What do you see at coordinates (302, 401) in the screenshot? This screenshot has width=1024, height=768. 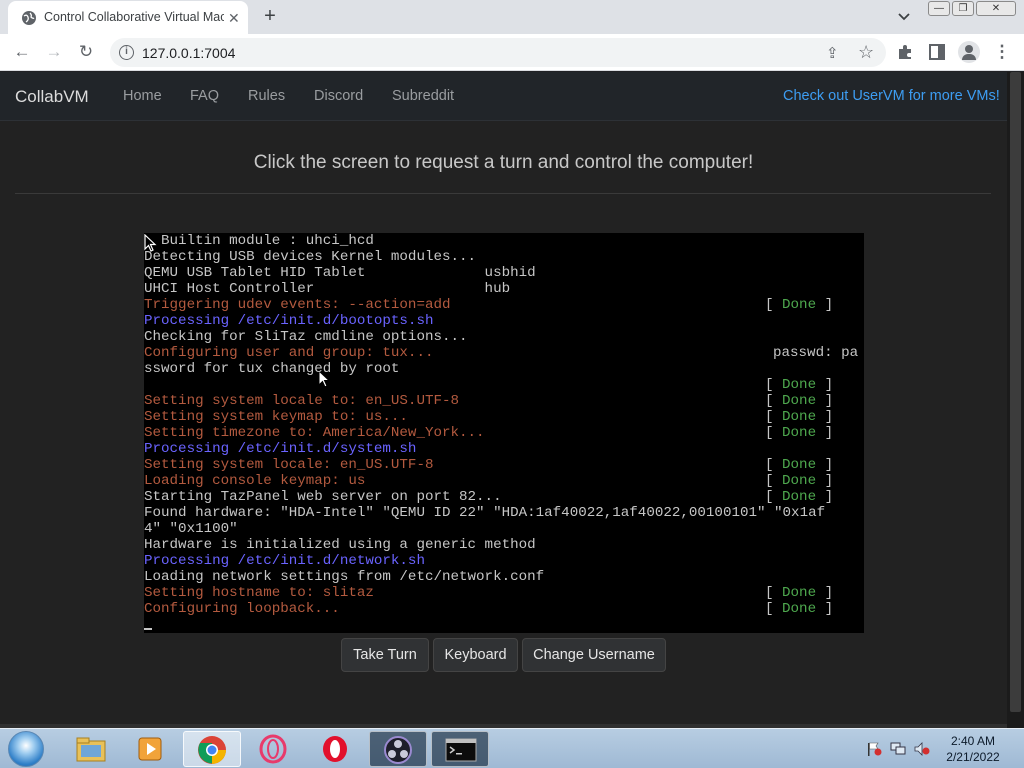 I see `terminal-line: Setting system locale to: en_US.UTF-8` at bounding box center [302, 401].